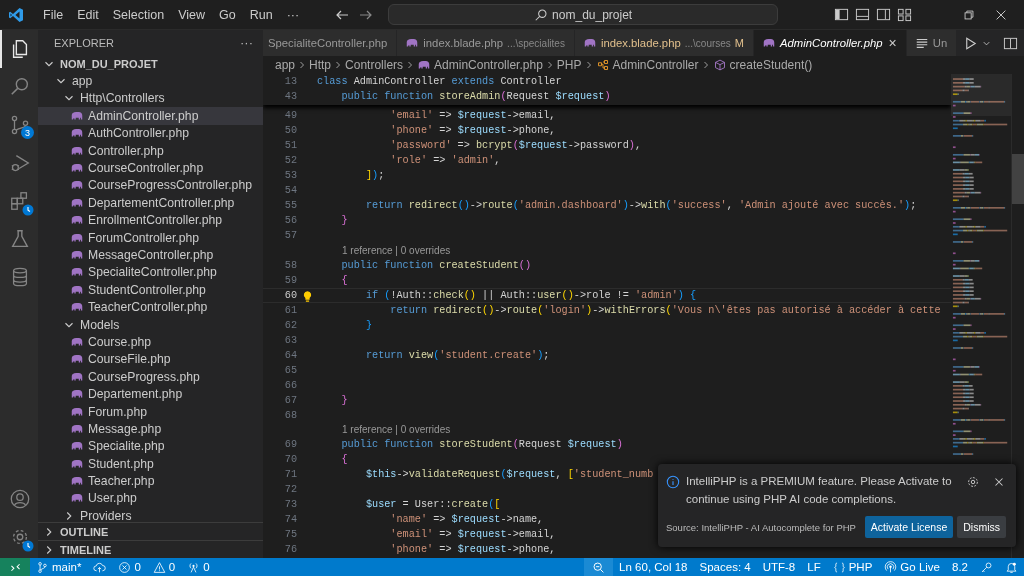  Describe the element at coordinates (664, 43) in the screenshot. I see `editor-tab: index.blade.php ...\courses M` at that location.